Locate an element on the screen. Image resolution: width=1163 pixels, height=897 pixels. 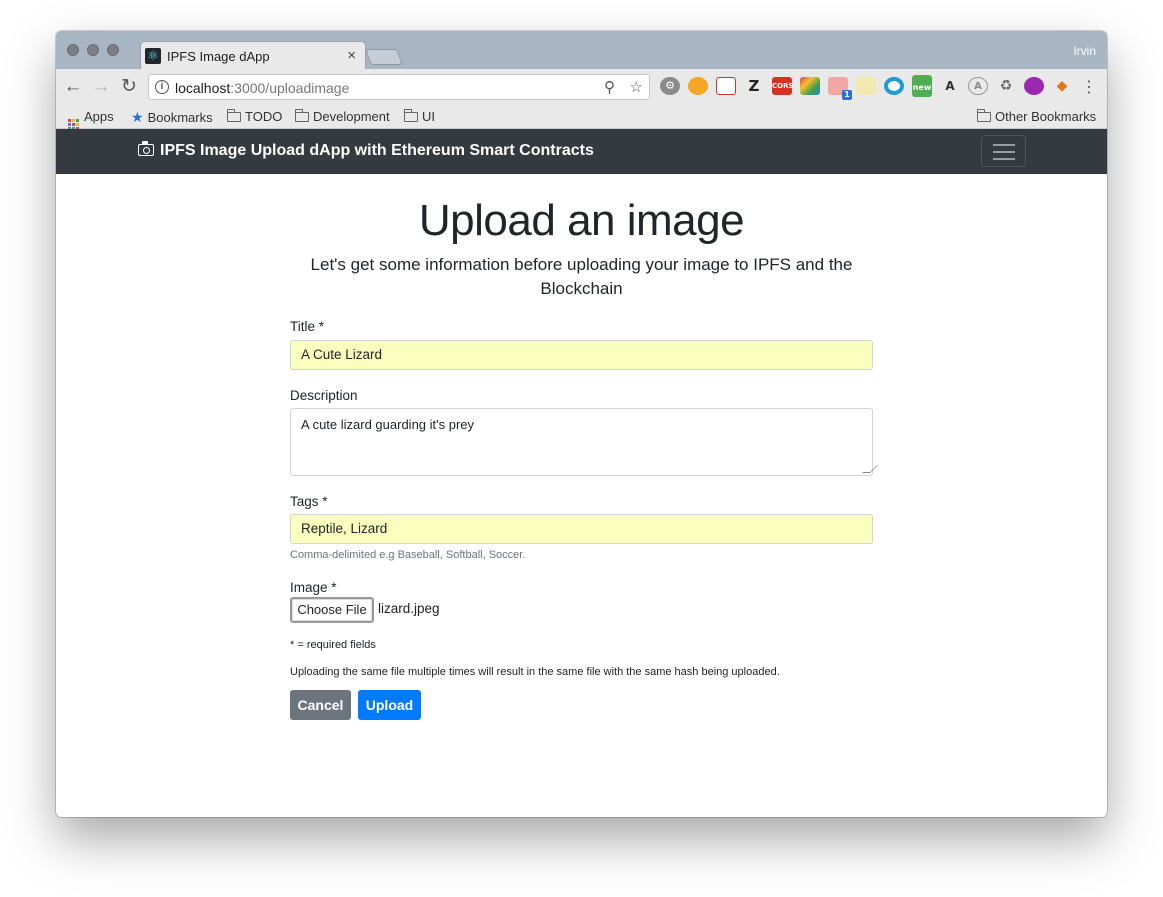
tab-strip: ⚛ IPFS Image dApp × Irvin is located at coordinates (581, 50).